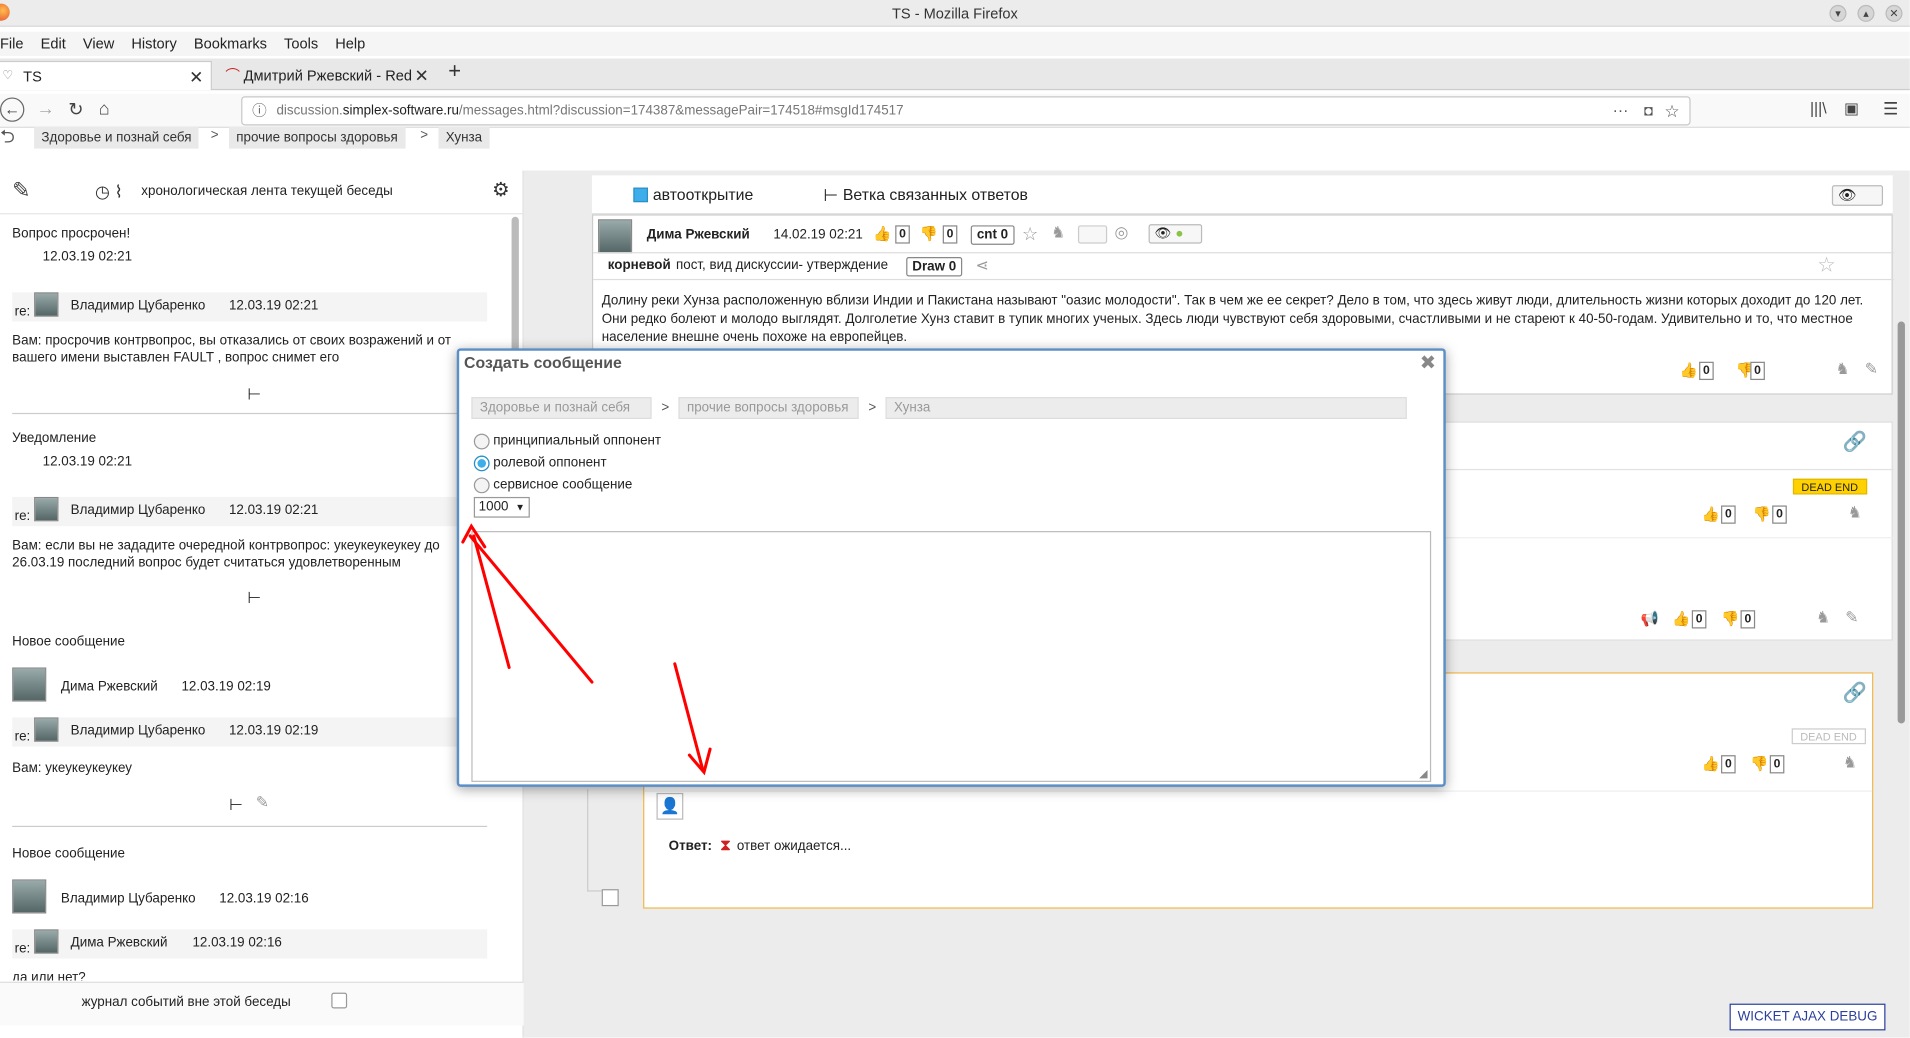 This screenshot has width=1910, height=1038. What do you see at coordinates (610, 898) in the screenshot?
I see `expand-checkbox` at bounding box center [610, 898].